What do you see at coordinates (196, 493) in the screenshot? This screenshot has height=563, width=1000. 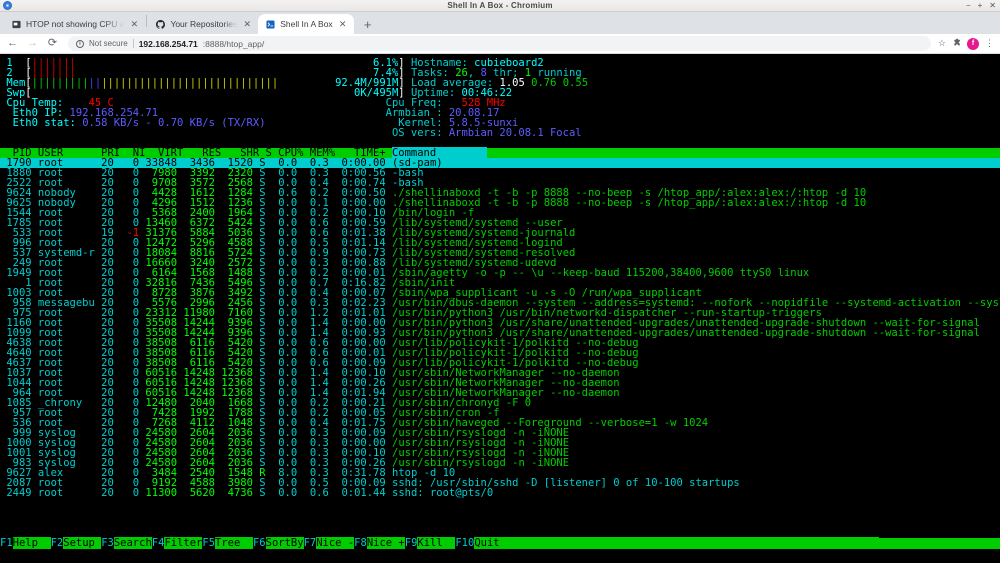 I see `cell-res: 5620` at bounding box center [196, 493].